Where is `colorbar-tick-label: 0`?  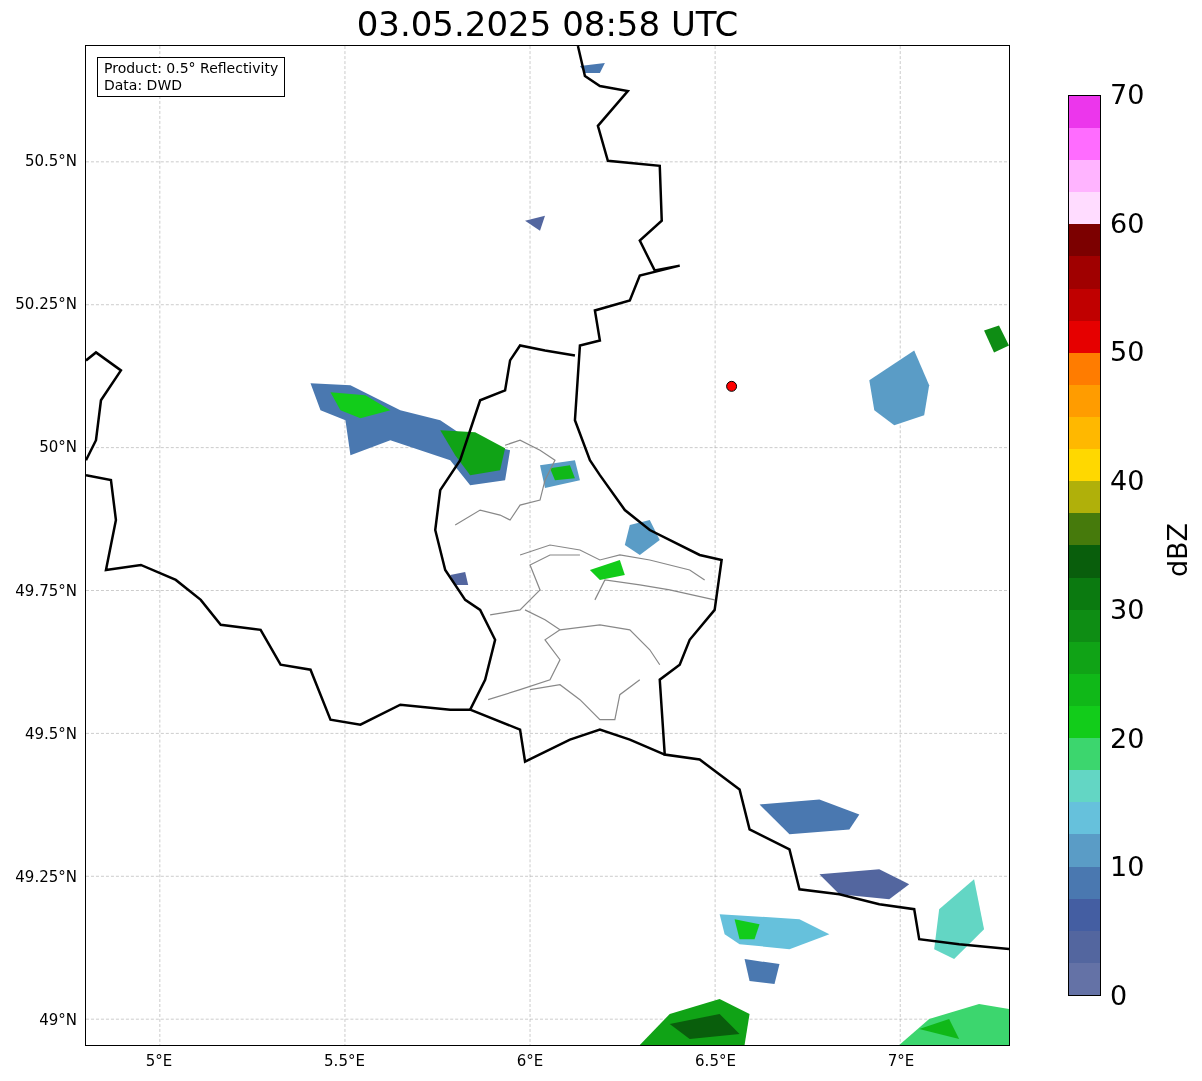
colorbar-tick-label: 0 is located at coordinates (1119, 996).